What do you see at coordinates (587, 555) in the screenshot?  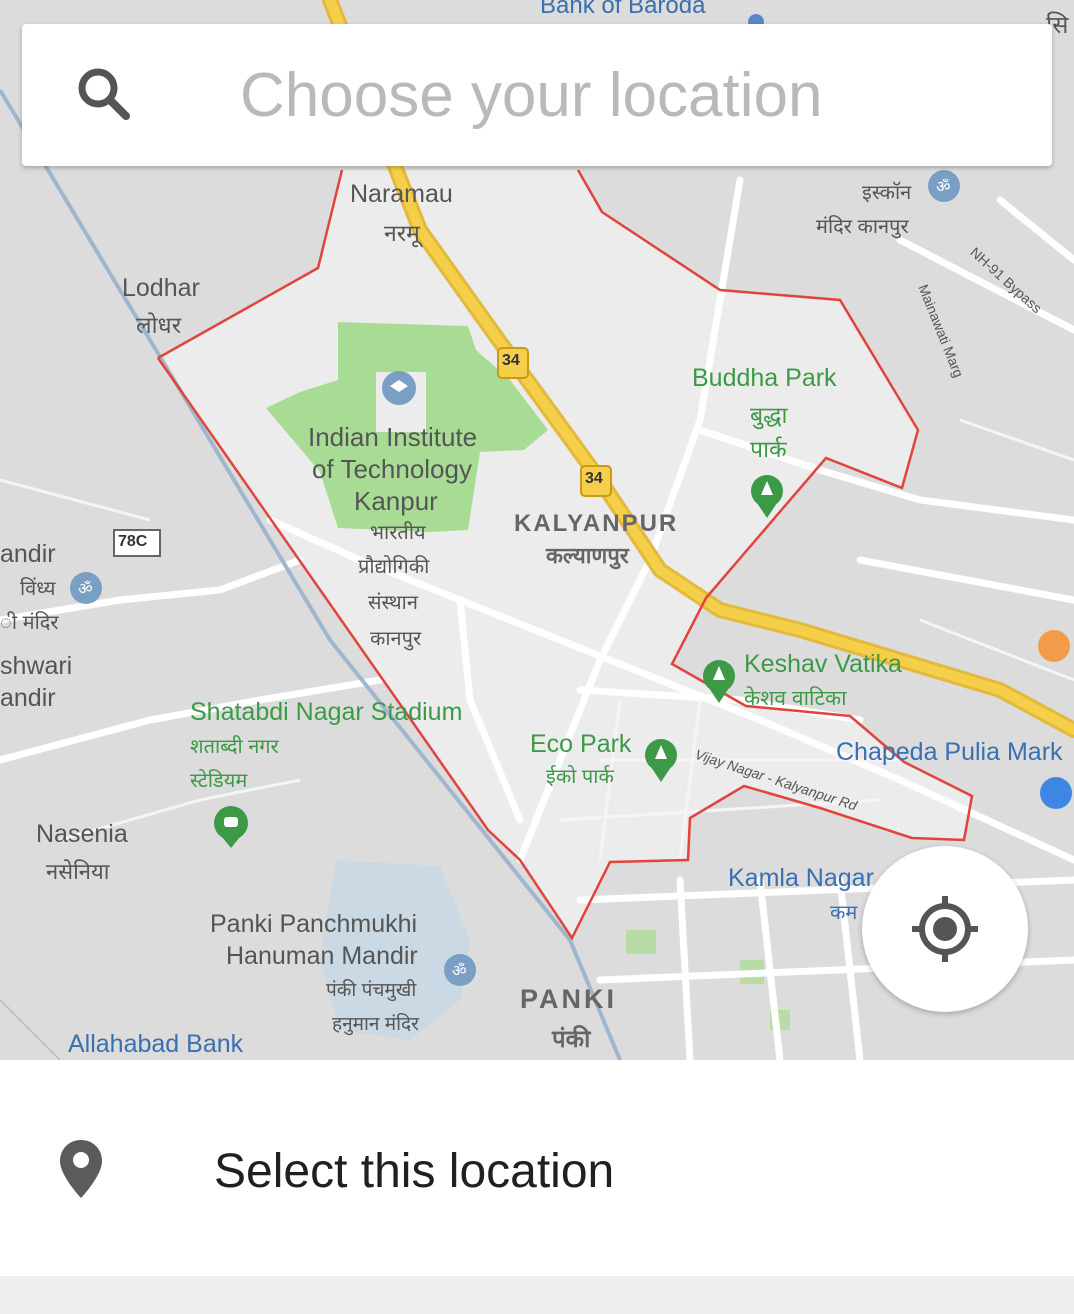 I see `map-label: कल्याणपुर` at bounding box center [587, 555].